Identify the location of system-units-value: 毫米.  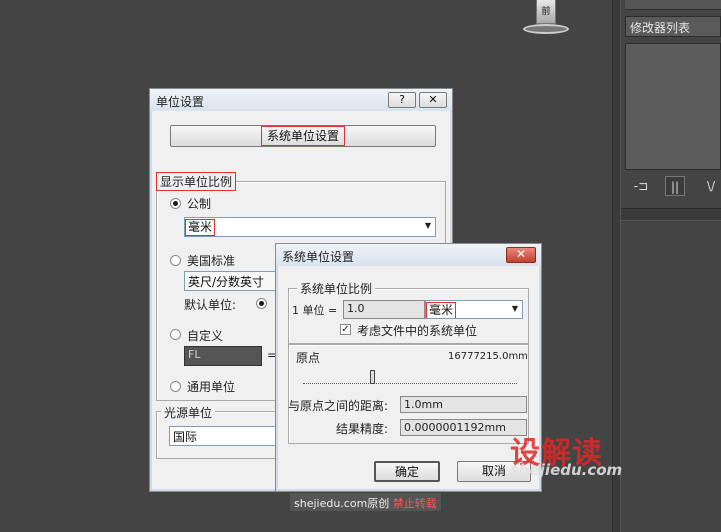
(441, 310).